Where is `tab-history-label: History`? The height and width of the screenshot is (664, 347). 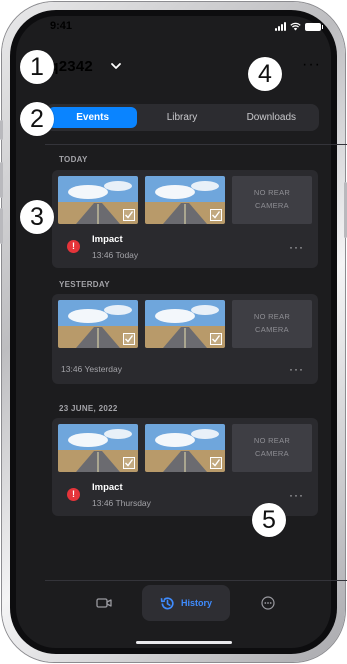
tab-history-label: History is located at coordinates (196, 603).